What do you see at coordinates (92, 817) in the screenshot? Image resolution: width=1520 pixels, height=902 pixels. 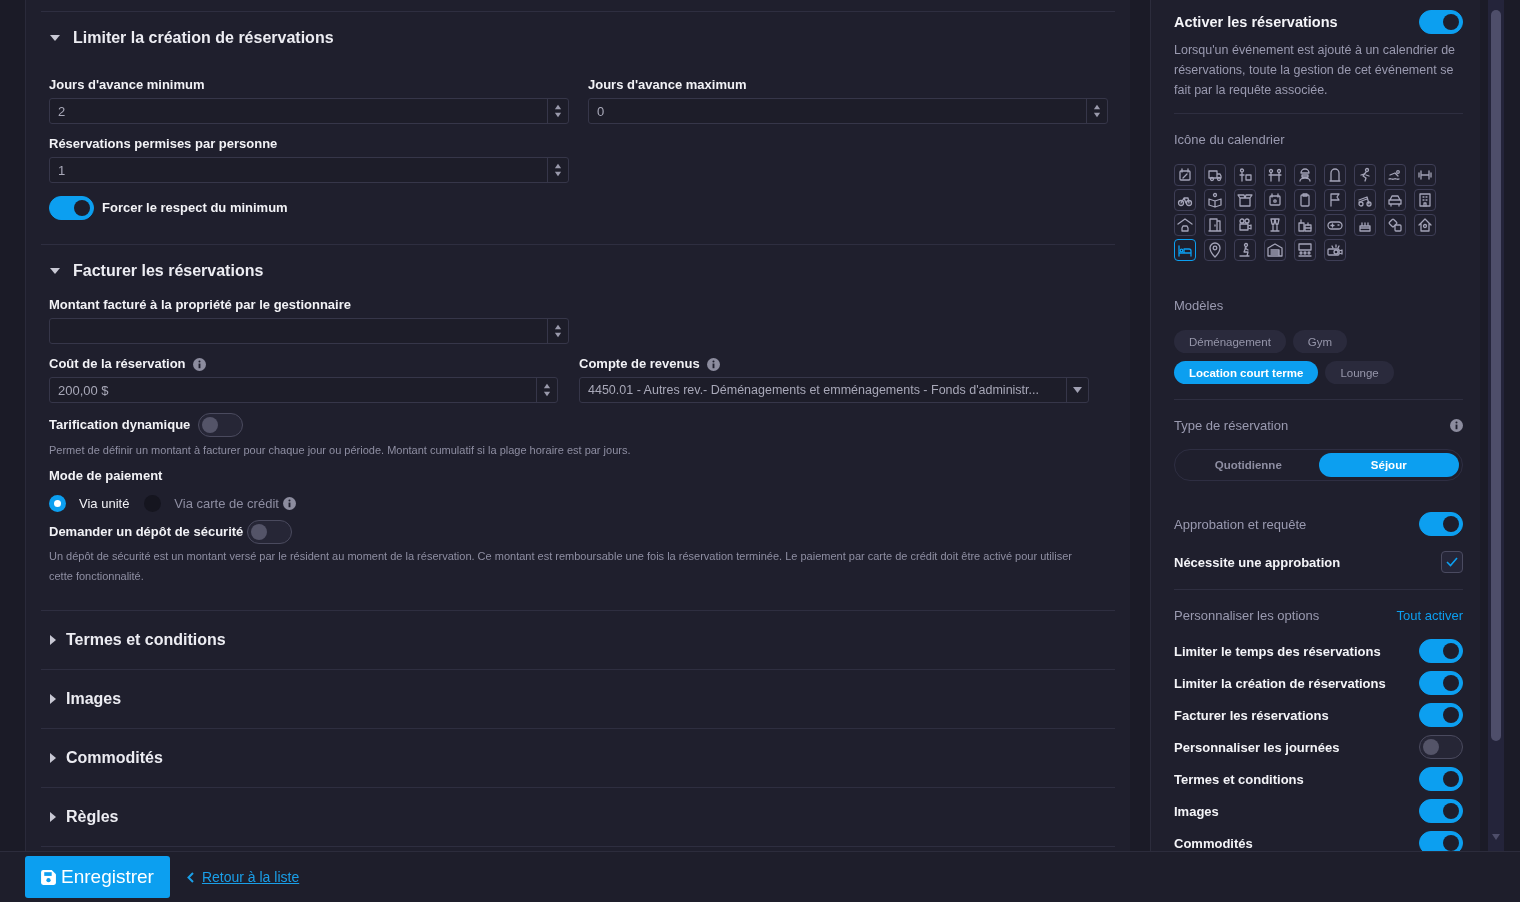 I see `section-title: Règles` at bounding box center [92, 817].